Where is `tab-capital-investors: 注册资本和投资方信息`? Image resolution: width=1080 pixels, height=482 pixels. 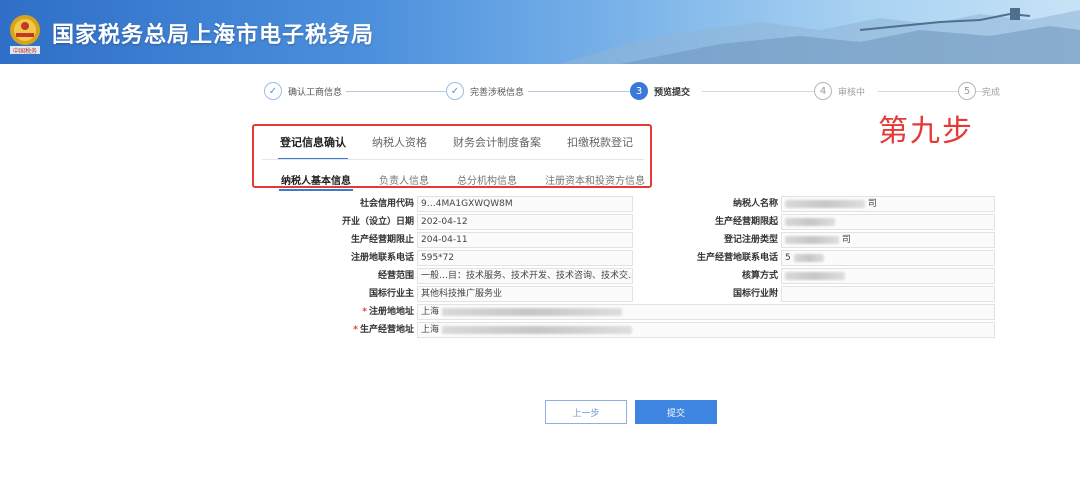 tab-capital-investors: 注册资本和投资方信息 is located at coordinates (595, 180).